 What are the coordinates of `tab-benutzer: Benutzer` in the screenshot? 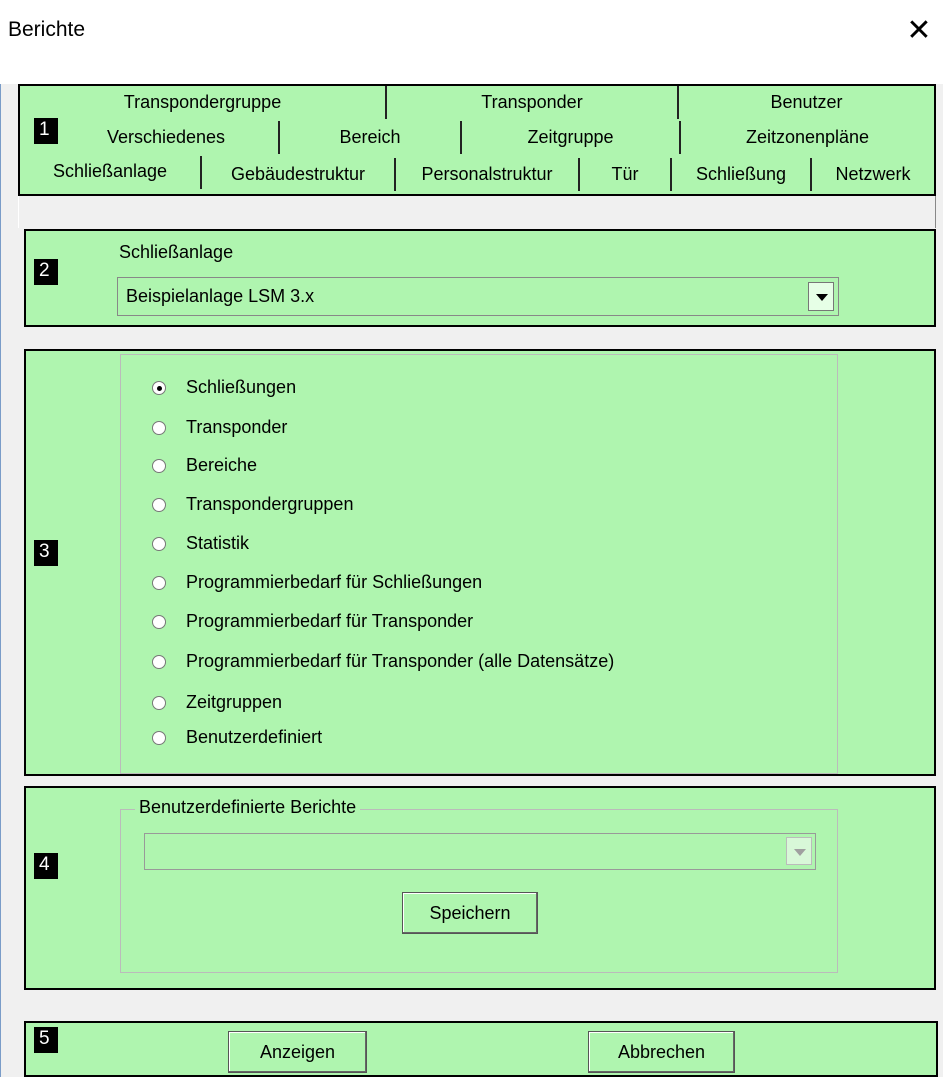 It's located at (806, 102).